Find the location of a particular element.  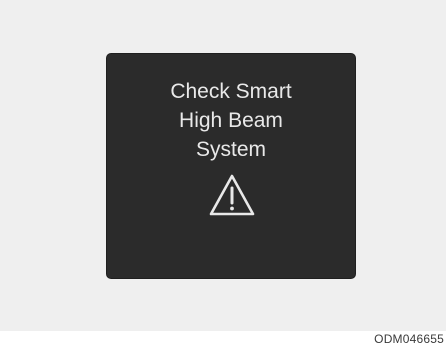

warning-triangle-icon is located at coordinates (232, 195).